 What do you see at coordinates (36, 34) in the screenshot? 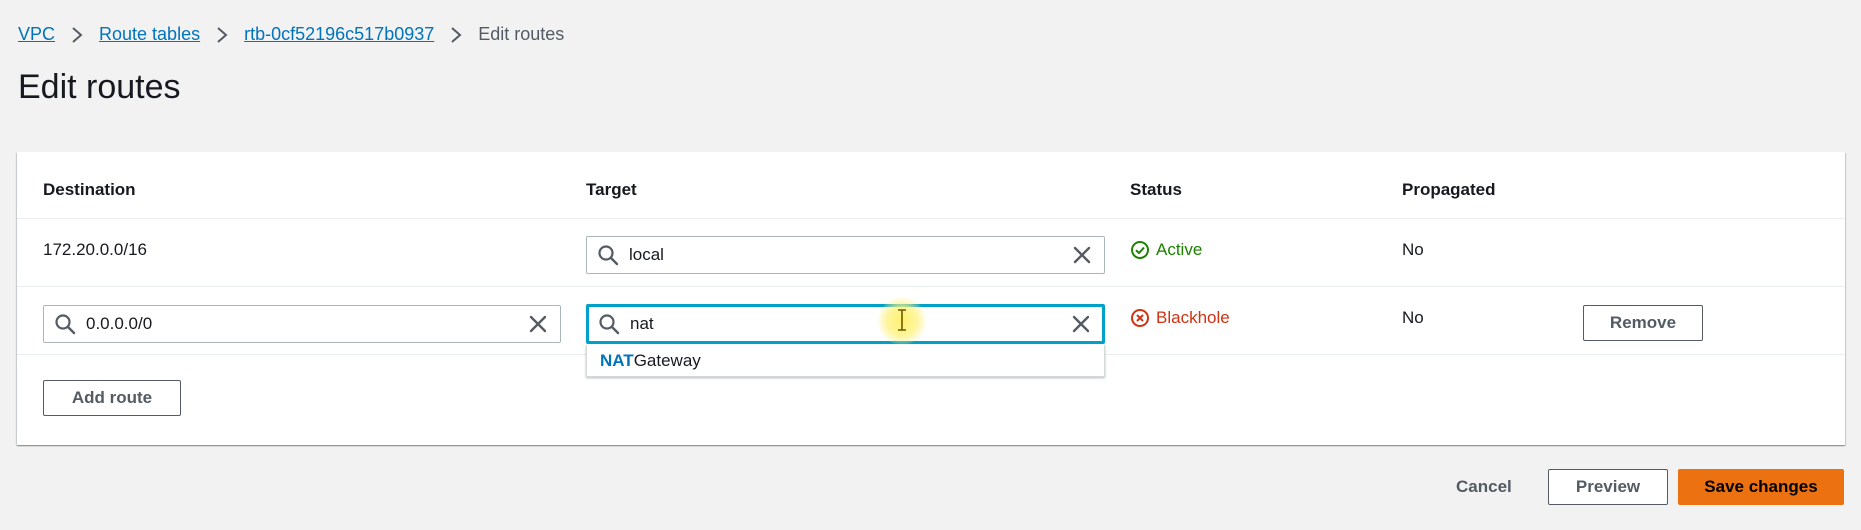
I see `breadcrumb-link-vpc: VPC` at bounding box center [36, 34].